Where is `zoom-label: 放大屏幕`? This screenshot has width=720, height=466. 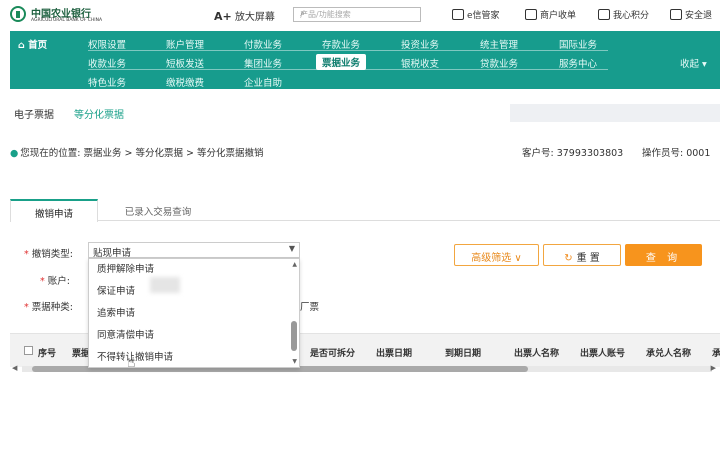
zoom-label: 放大屏幕 is located at coordinates (254, 17).